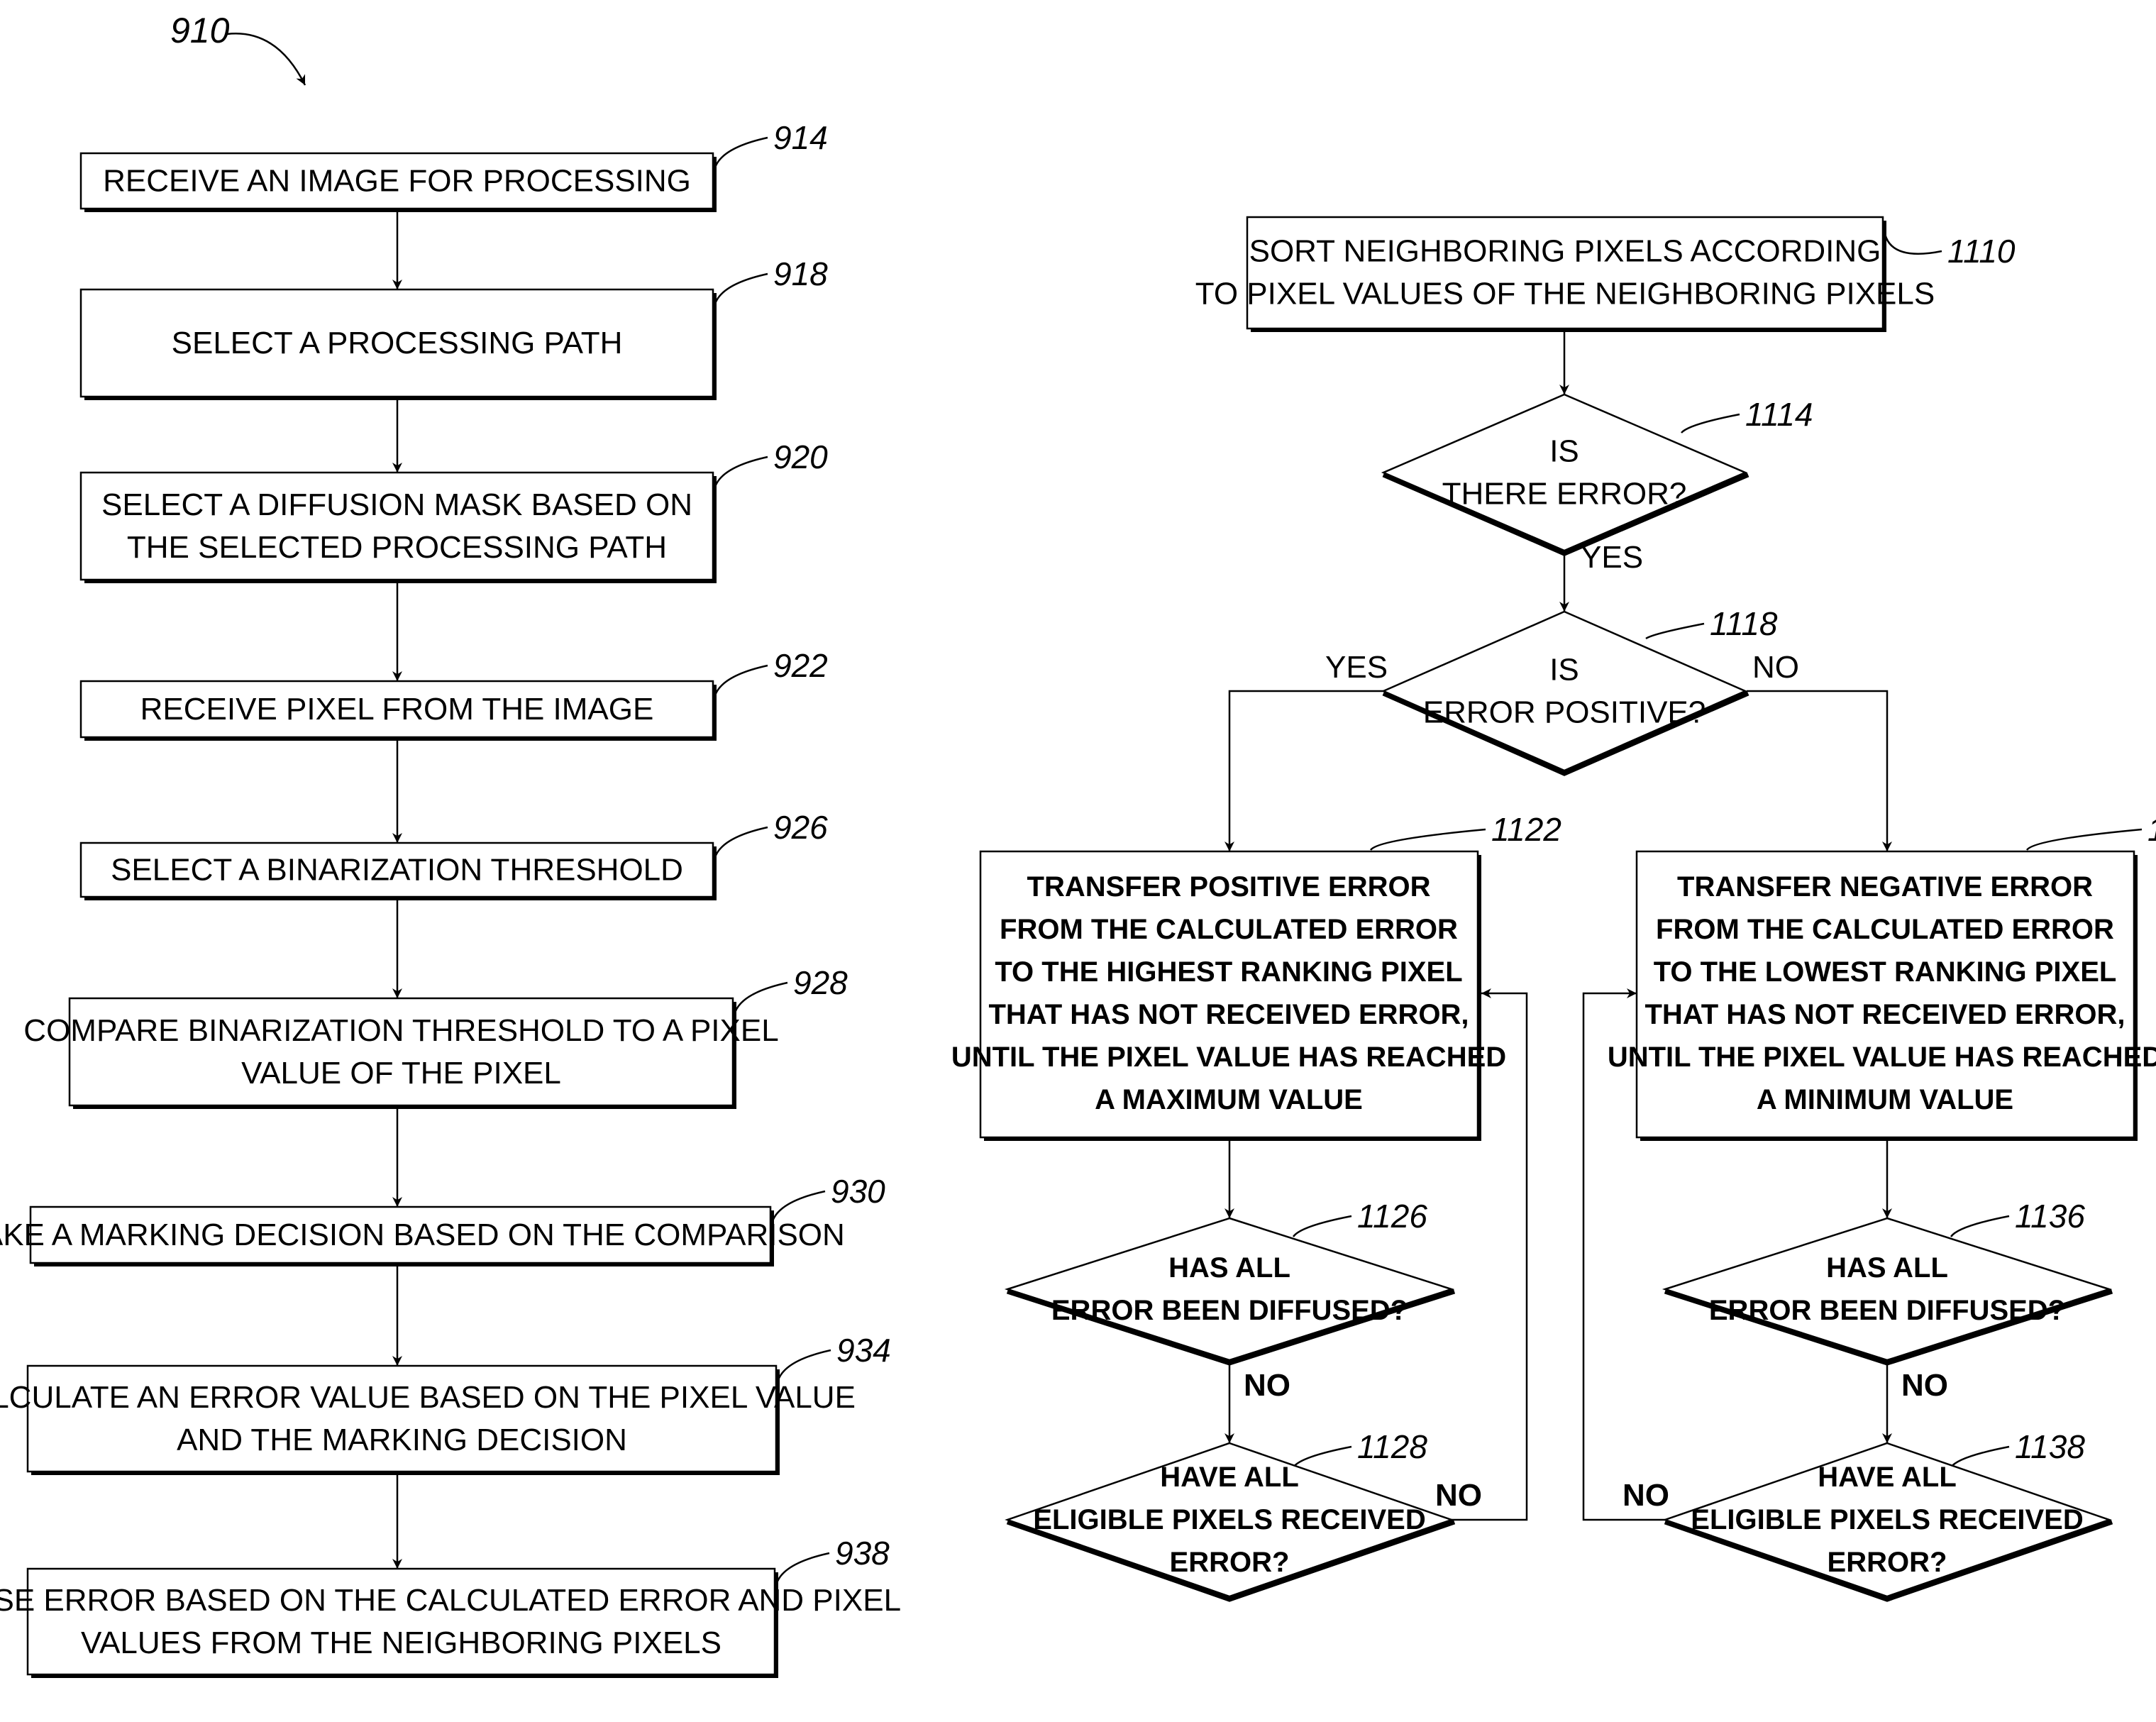 The height and width of the screenshot is (1722, 2156). What do you see at coordinates (821, 982) in the screenshot?
I see `ref-label-928: 928` at bounding box center [821, 982].